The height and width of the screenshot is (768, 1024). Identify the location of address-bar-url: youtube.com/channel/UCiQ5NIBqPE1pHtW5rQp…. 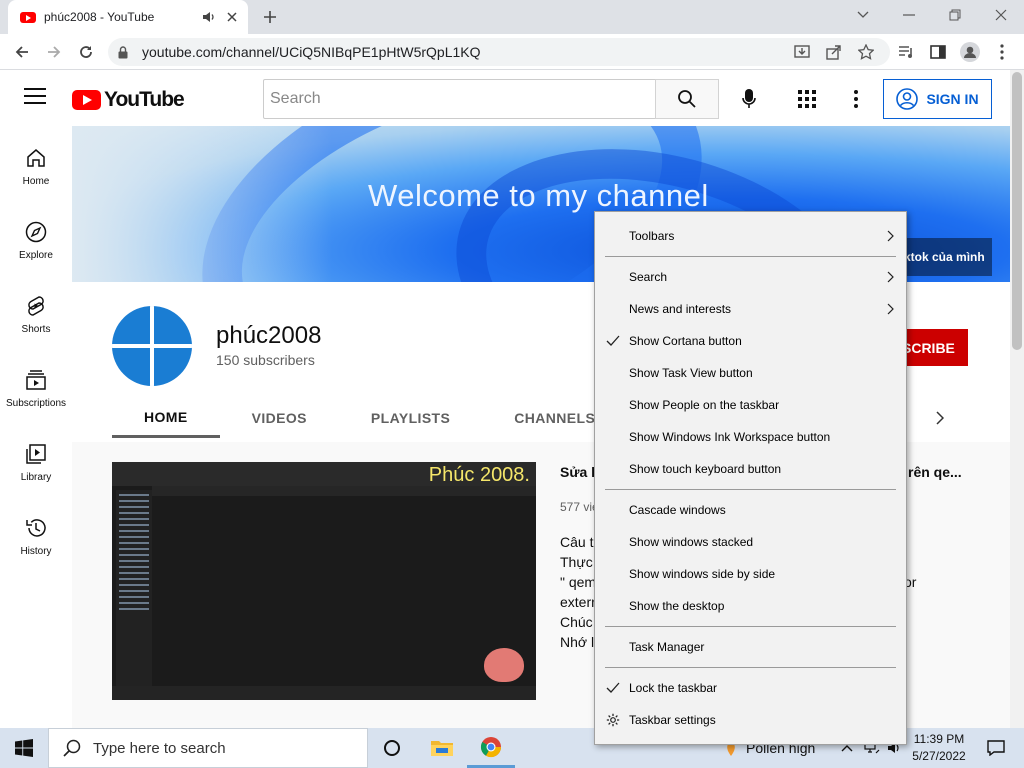
(311, 52).